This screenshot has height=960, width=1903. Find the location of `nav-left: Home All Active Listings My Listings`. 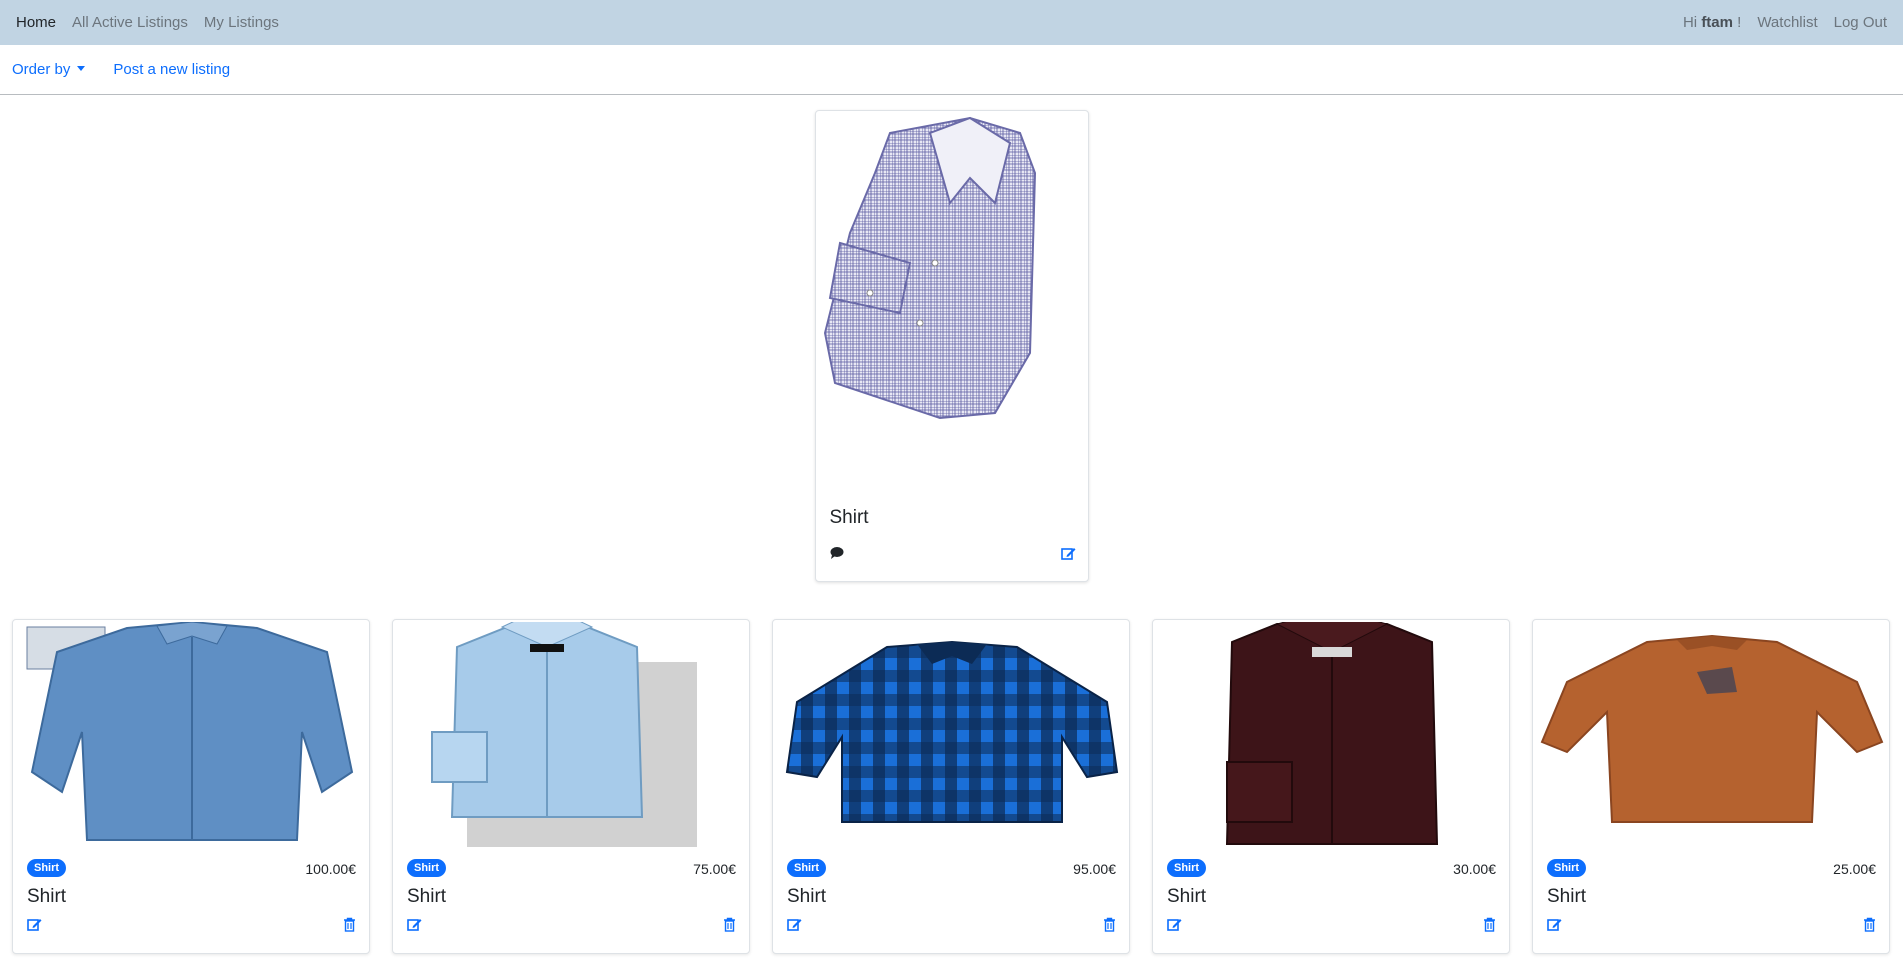

nav-left: Home All Active Listings My Listings is located at coordinates (147, 22).